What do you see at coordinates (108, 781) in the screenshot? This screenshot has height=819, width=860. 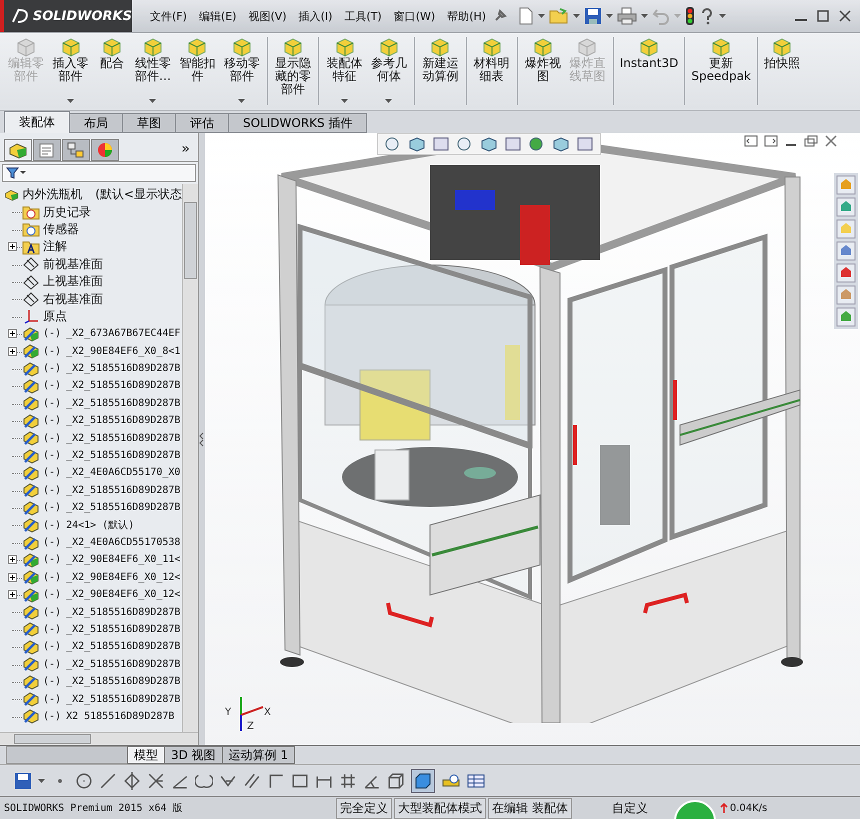 I see `line-icon` at bounding box center [108, 781].